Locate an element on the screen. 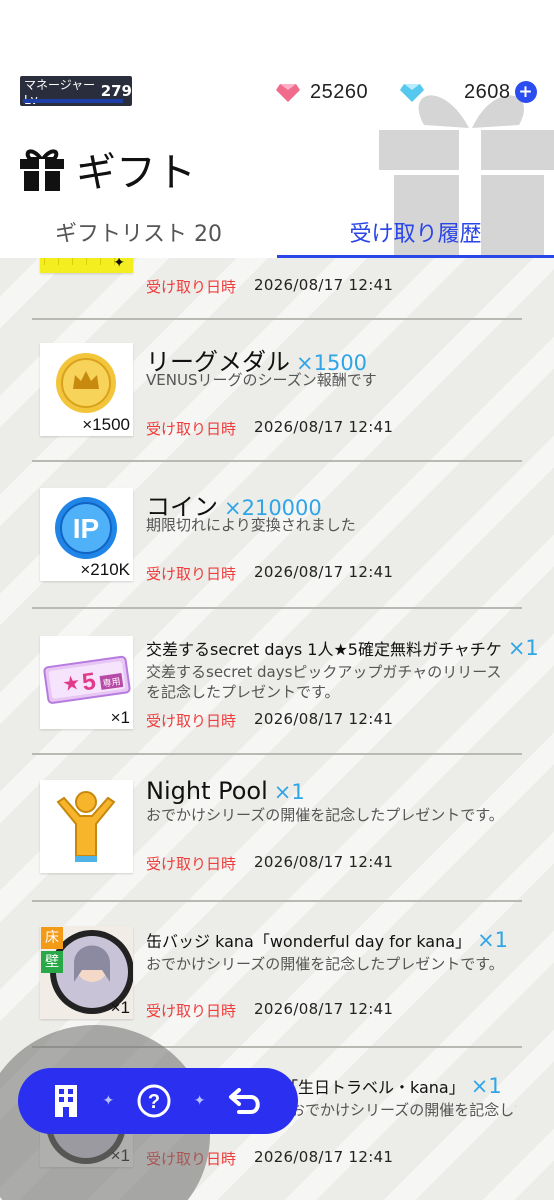 This screenshot has width=554, height=1200. item-name: Night Pool is located at coordinates (207, 791).